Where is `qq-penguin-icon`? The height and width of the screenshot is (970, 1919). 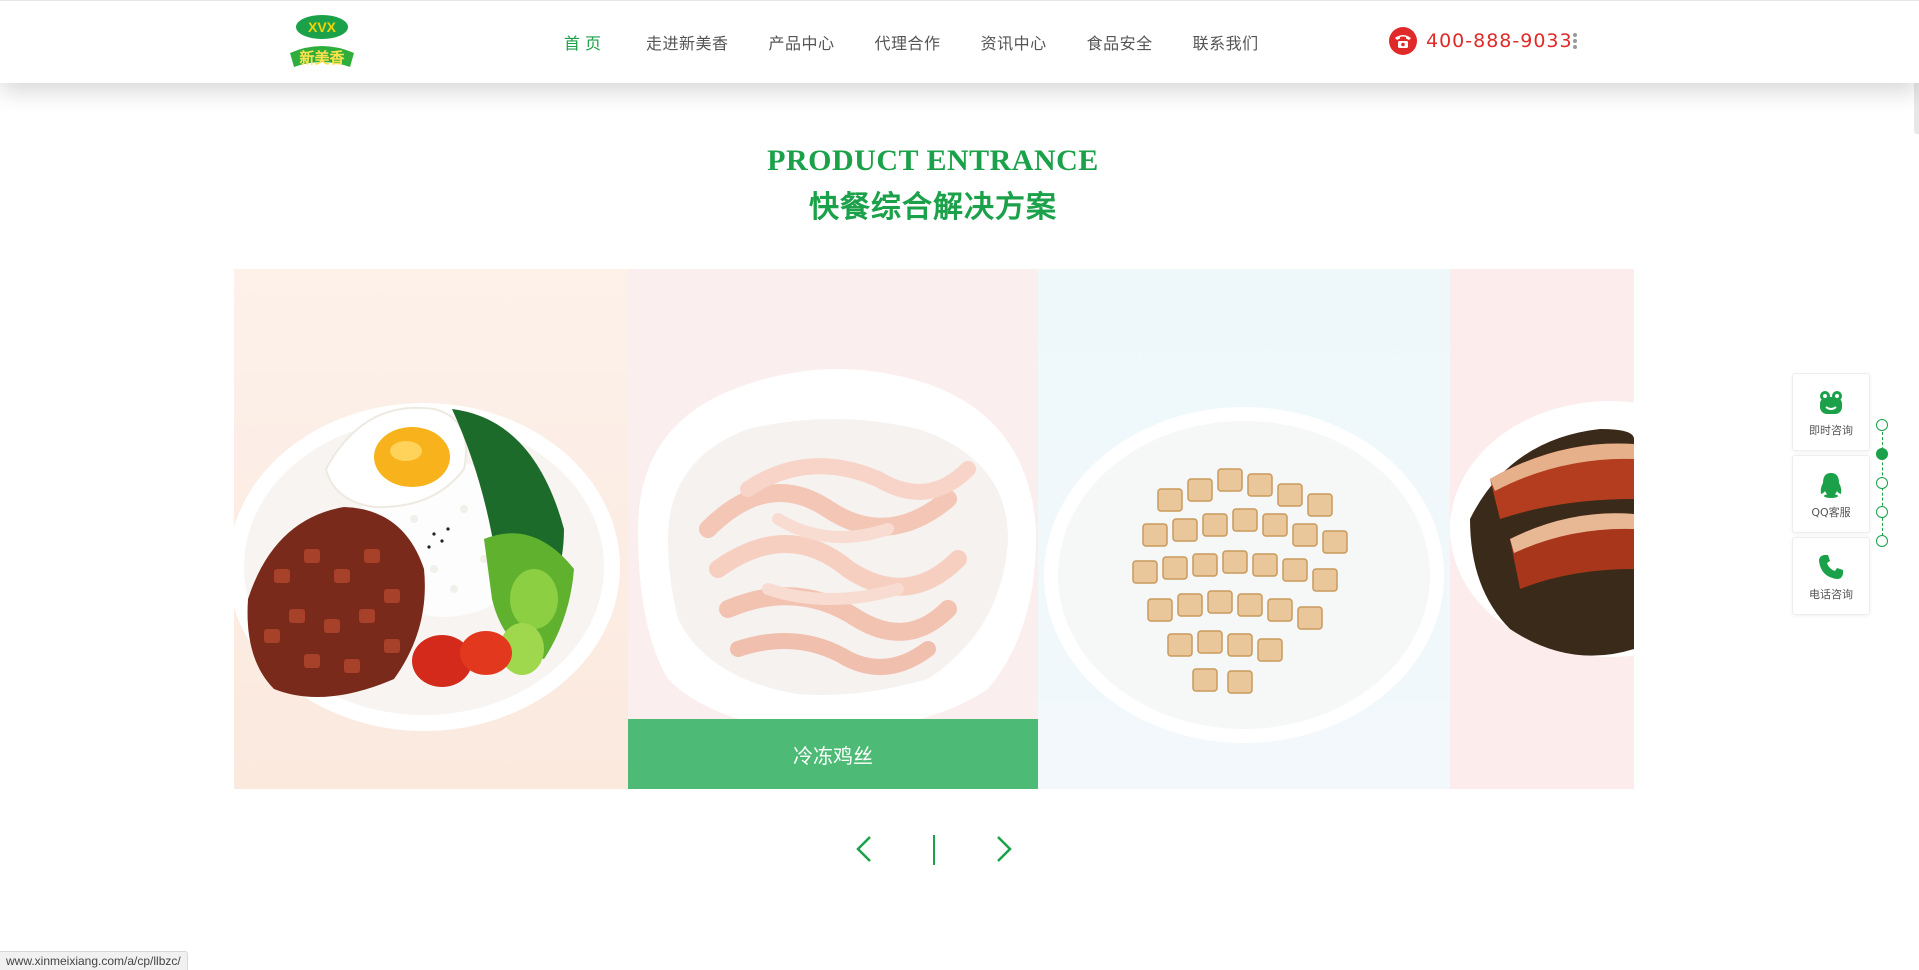
qq-penguin-icon is located at coordinates (1831, 485).